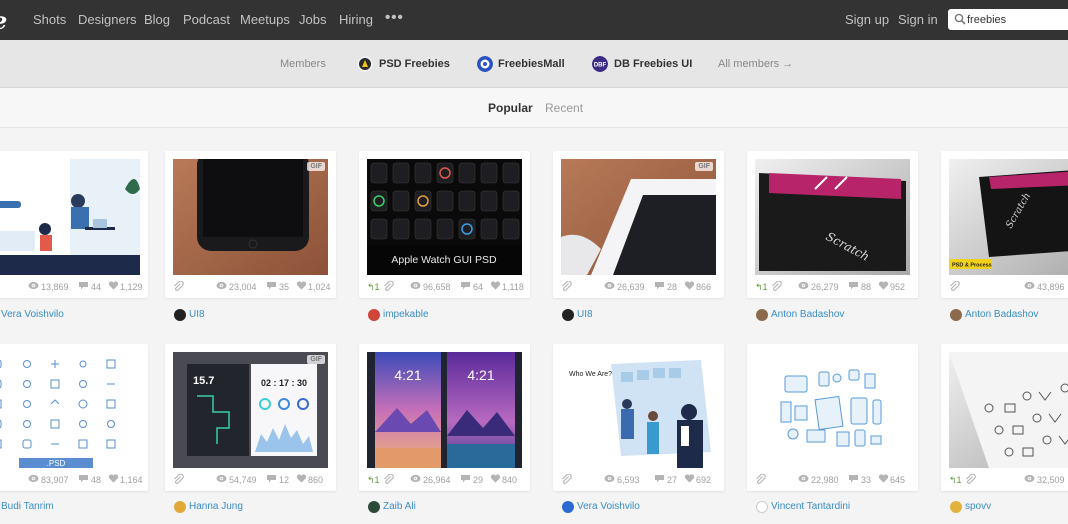 The width and height of the screenshot is (1068, 524). I want to click on likes-count: 1,164, so click(131, 480).